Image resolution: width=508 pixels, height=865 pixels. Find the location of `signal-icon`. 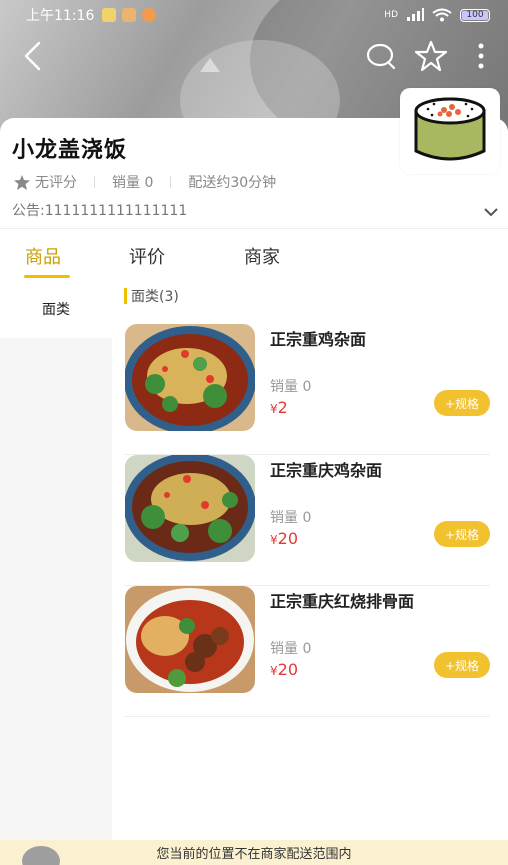

signal-icon is located at coordinates (415, 14).